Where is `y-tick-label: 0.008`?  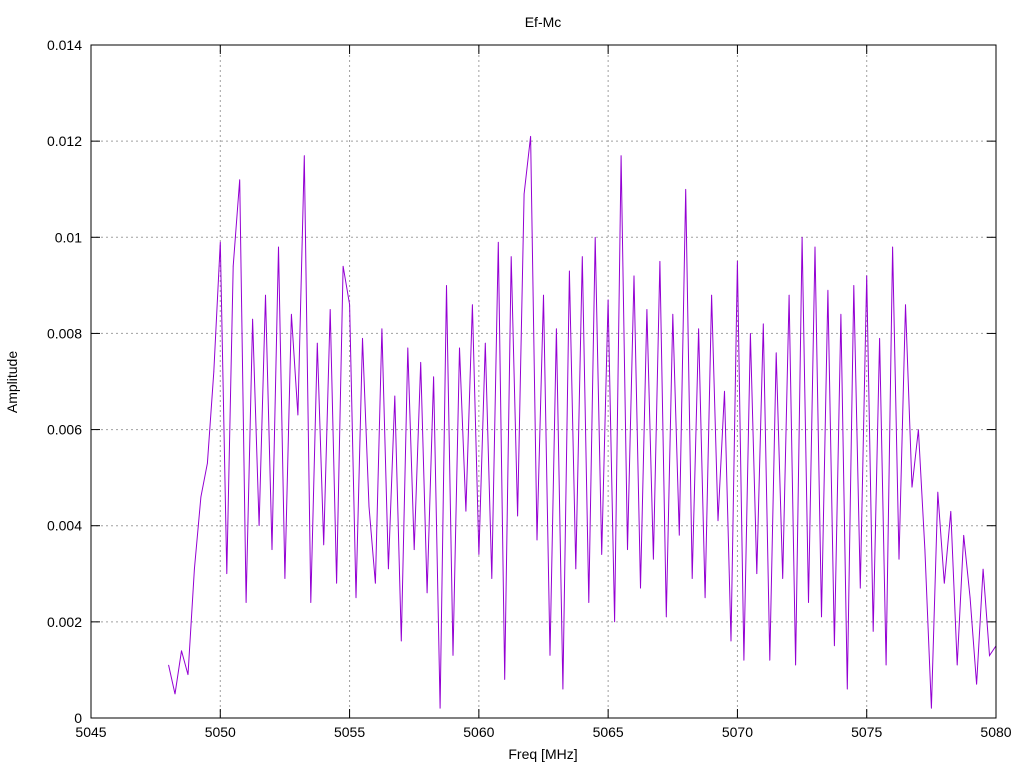
y-tick-label: 0.008 is located at coordinates (64, 333).